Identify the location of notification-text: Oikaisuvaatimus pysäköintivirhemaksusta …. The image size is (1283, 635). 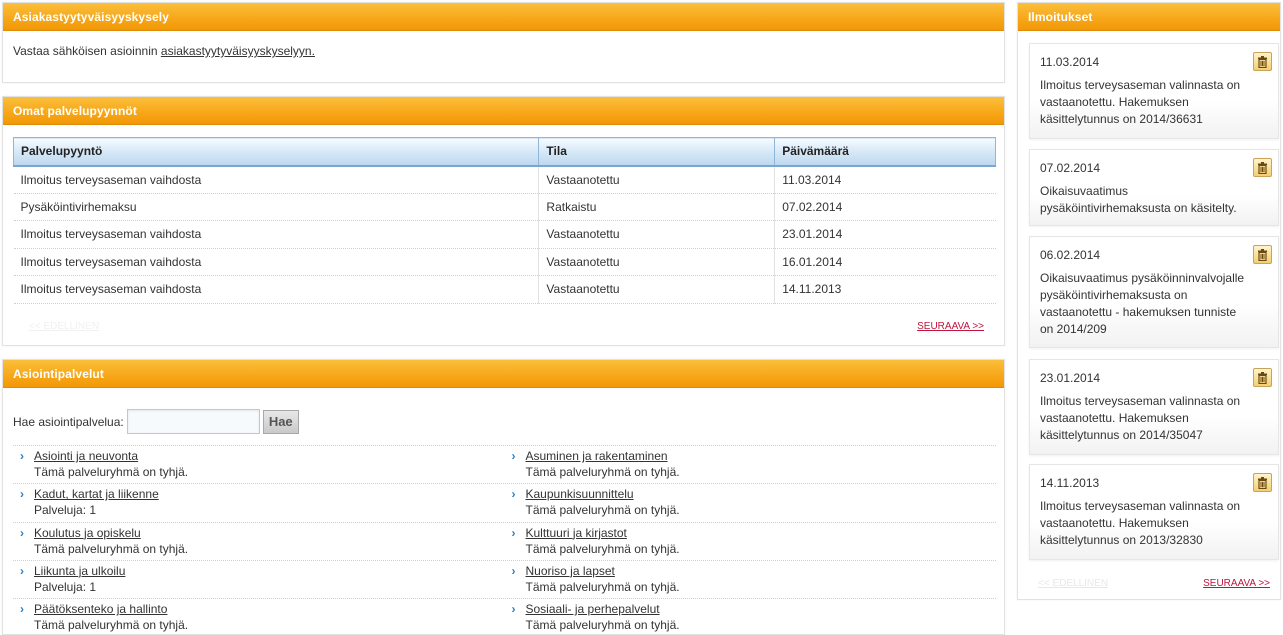
(1138, 199).